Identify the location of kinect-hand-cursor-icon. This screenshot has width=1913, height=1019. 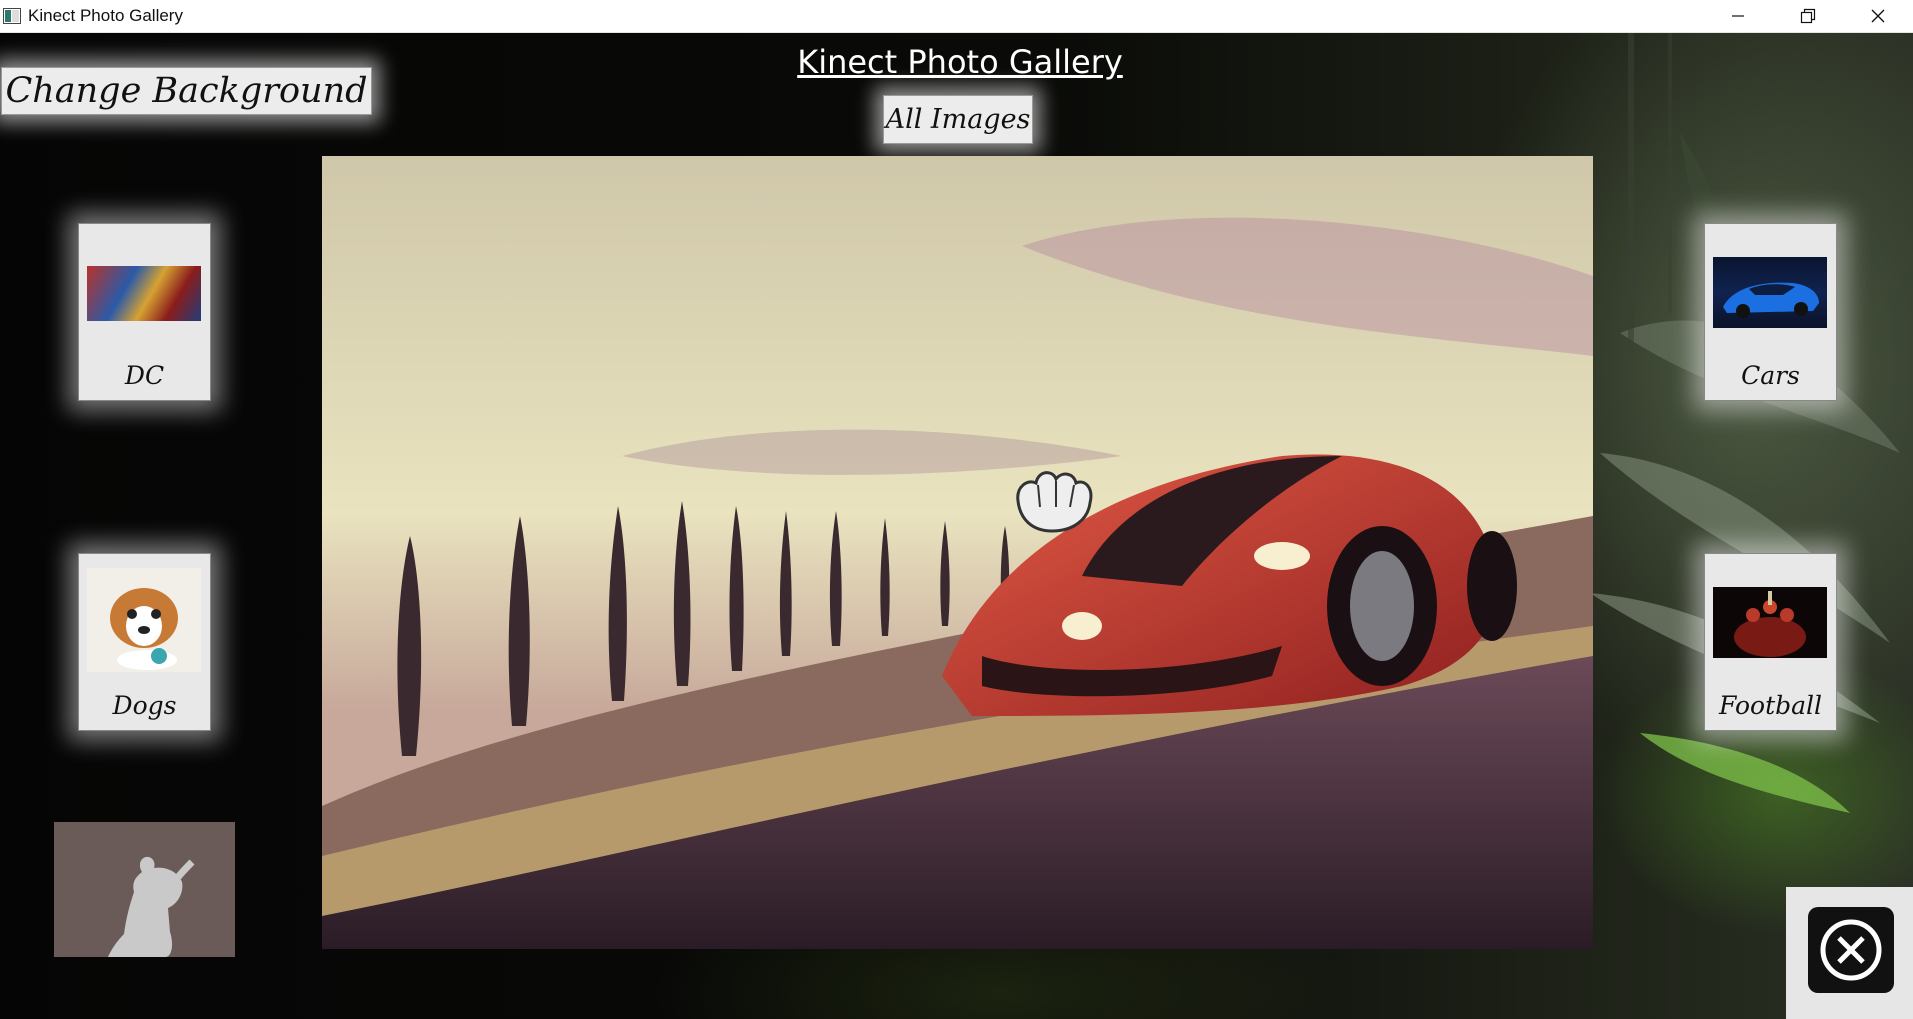
(1054, 502).